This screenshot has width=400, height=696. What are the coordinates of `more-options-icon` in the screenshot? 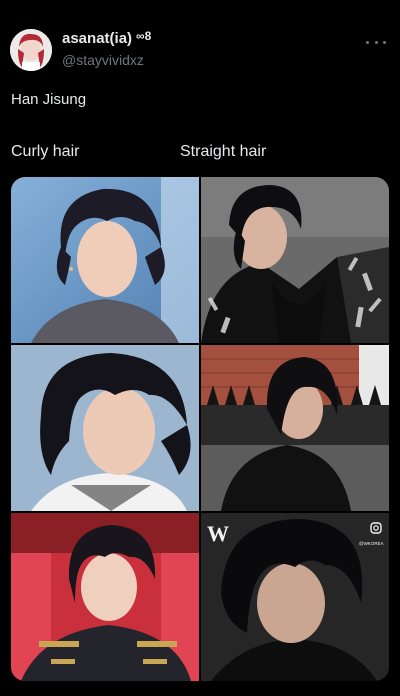 It's located at (376, 42).